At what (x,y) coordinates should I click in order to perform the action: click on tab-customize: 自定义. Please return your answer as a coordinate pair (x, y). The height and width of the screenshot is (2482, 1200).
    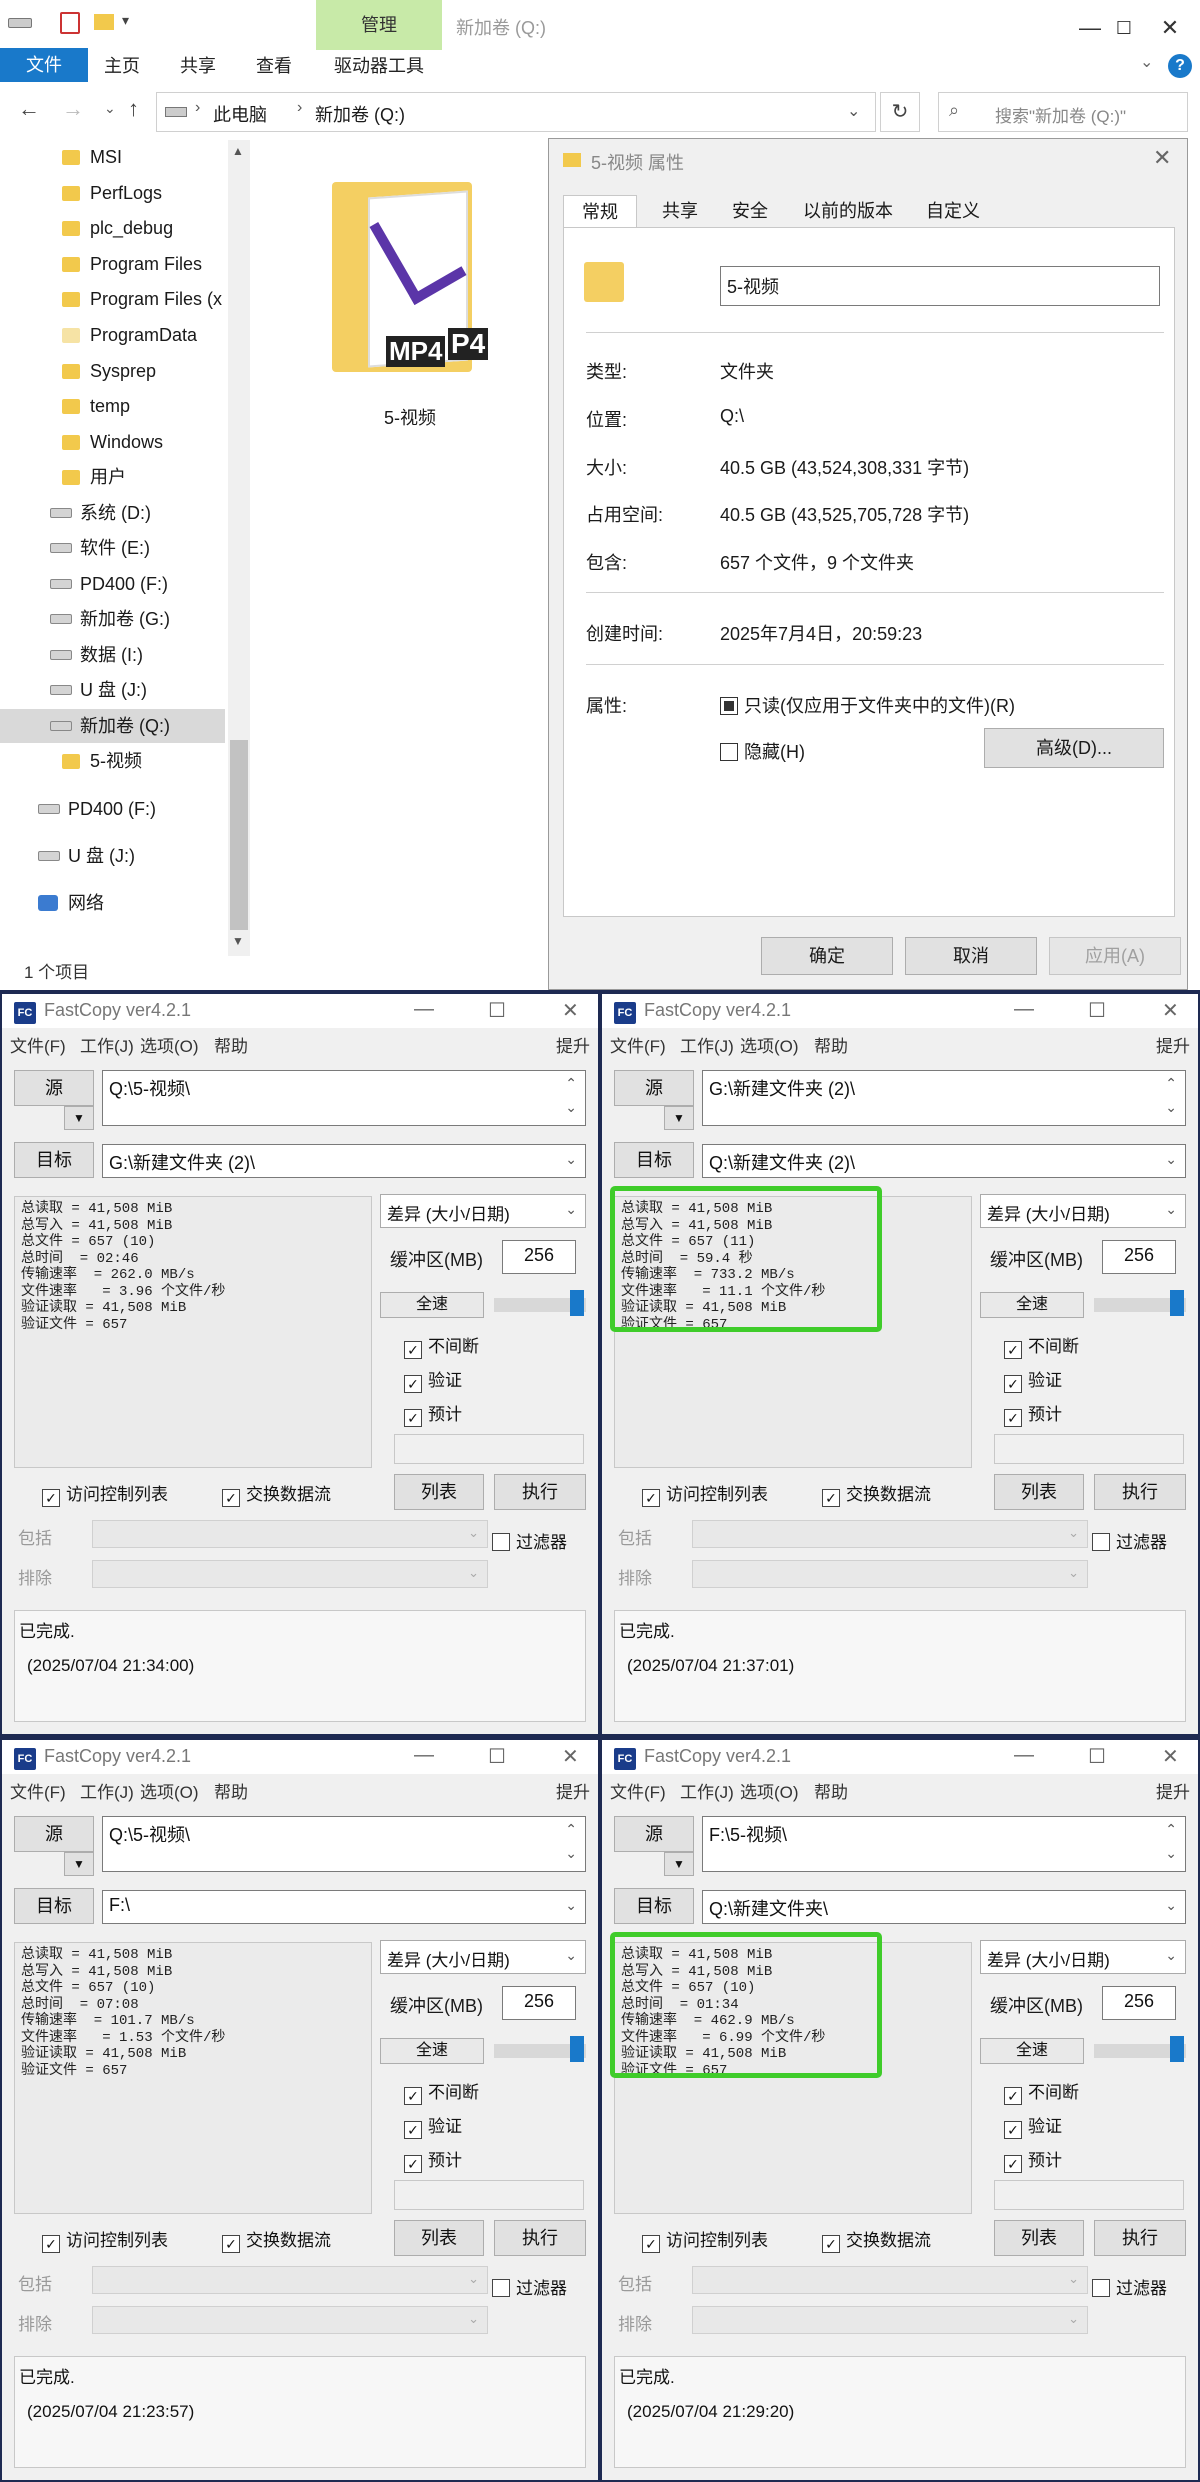
    Looking at the image, I should click on (953, 211).